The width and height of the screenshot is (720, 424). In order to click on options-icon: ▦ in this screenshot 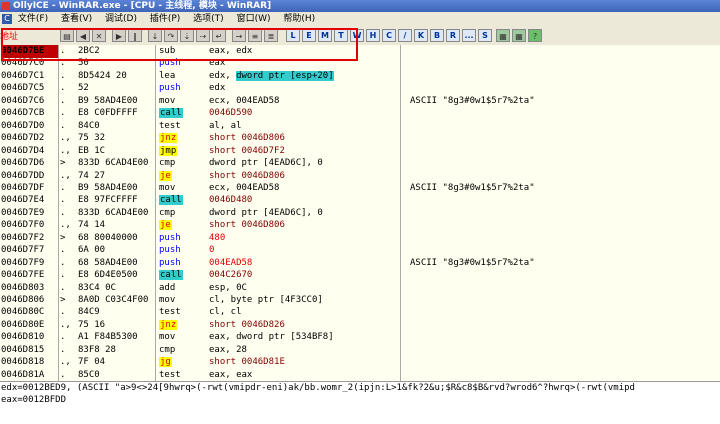, I will do `click(503, 35)`.